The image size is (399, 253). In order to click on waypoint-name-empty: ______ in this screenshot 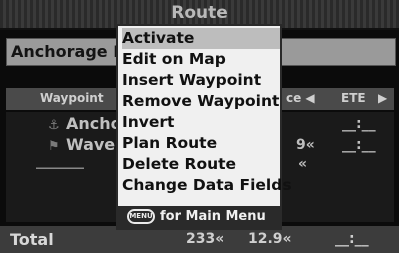, I will do `click(60, 159)`.